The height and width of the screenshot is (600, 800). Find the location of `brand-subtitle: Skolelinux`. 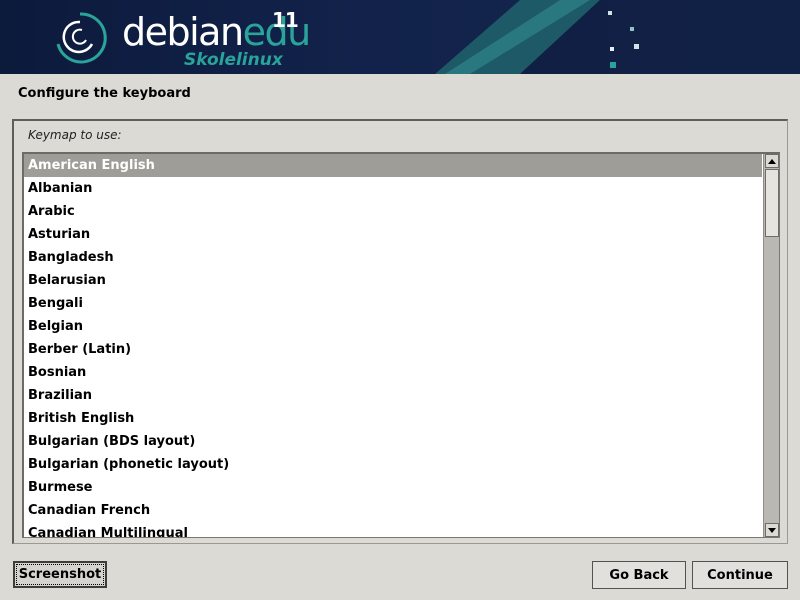

brand-subtitle: Skolelinux is located at coordinates (233, 60).